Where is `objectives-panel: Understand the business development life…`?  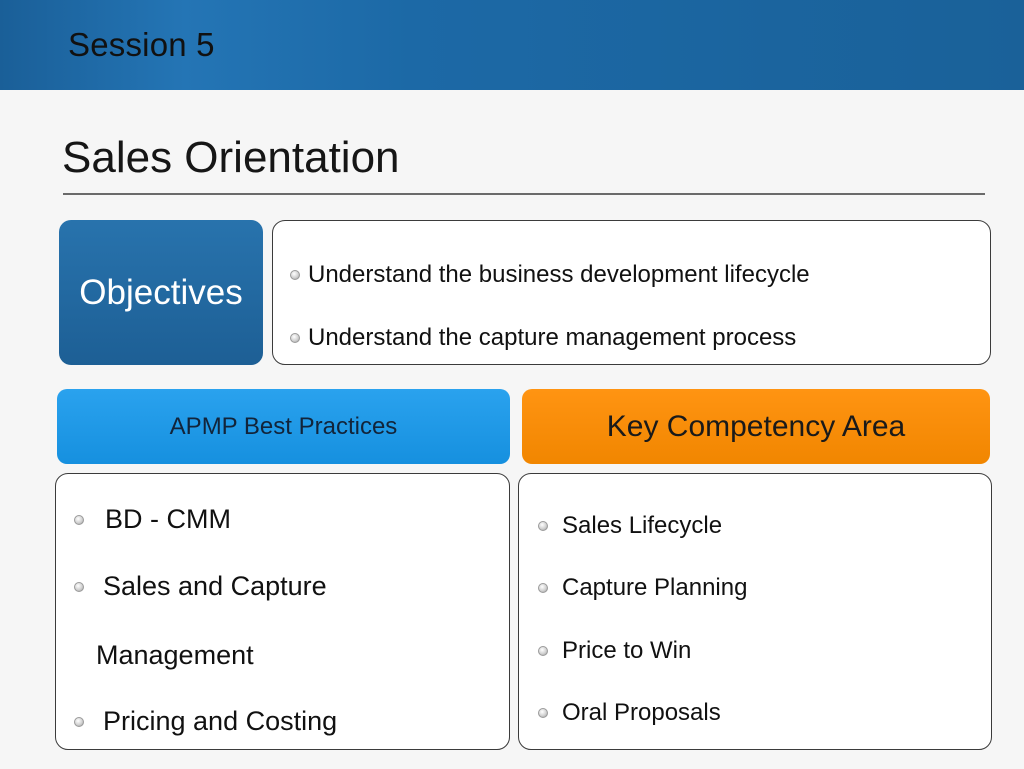 objectives-panel: Understand the business development life… is located at coordinates (631, 292).